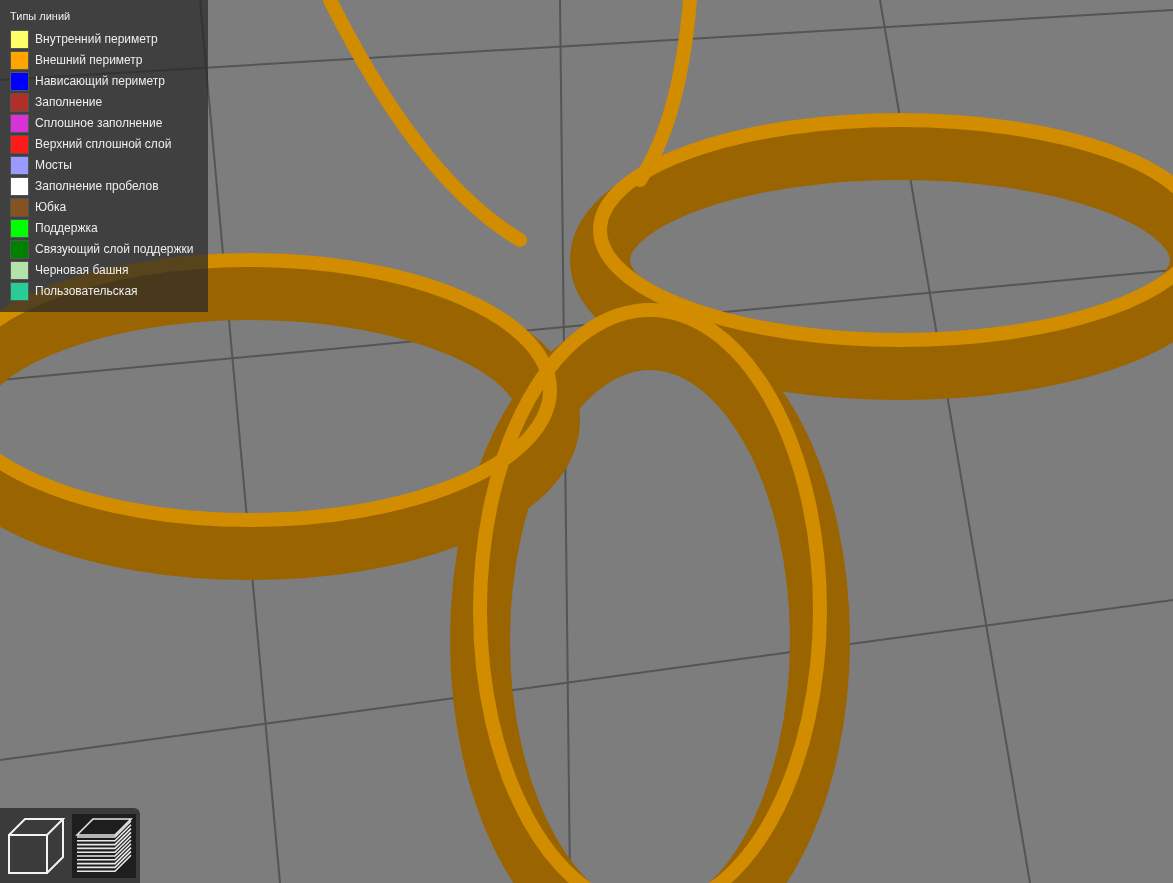 This screenshot has height=883, width=1173. I want to click on legend-label: Заполнение пробелов, so click(97, 186).